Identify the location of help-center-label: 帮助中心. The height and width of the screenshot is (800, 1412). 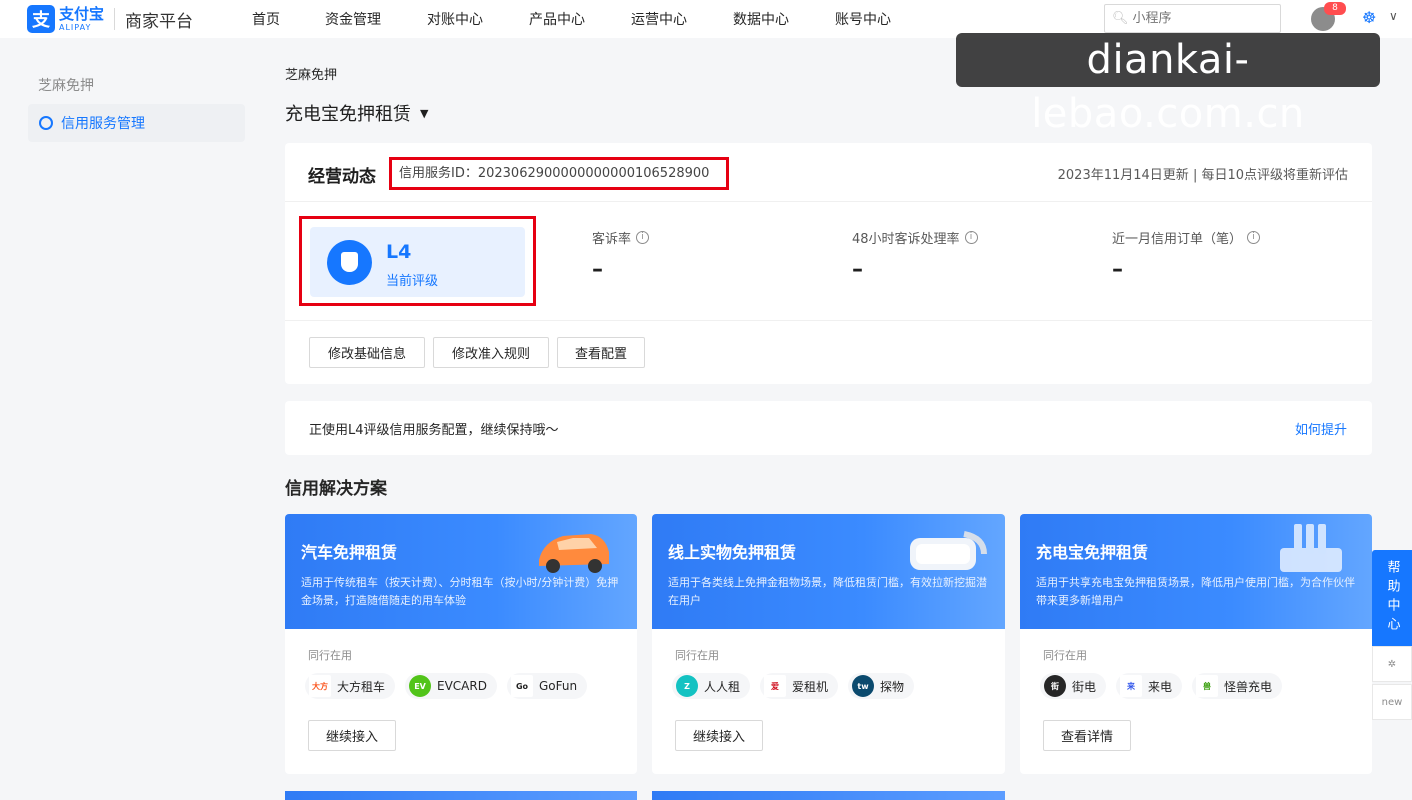
(1392, 598).